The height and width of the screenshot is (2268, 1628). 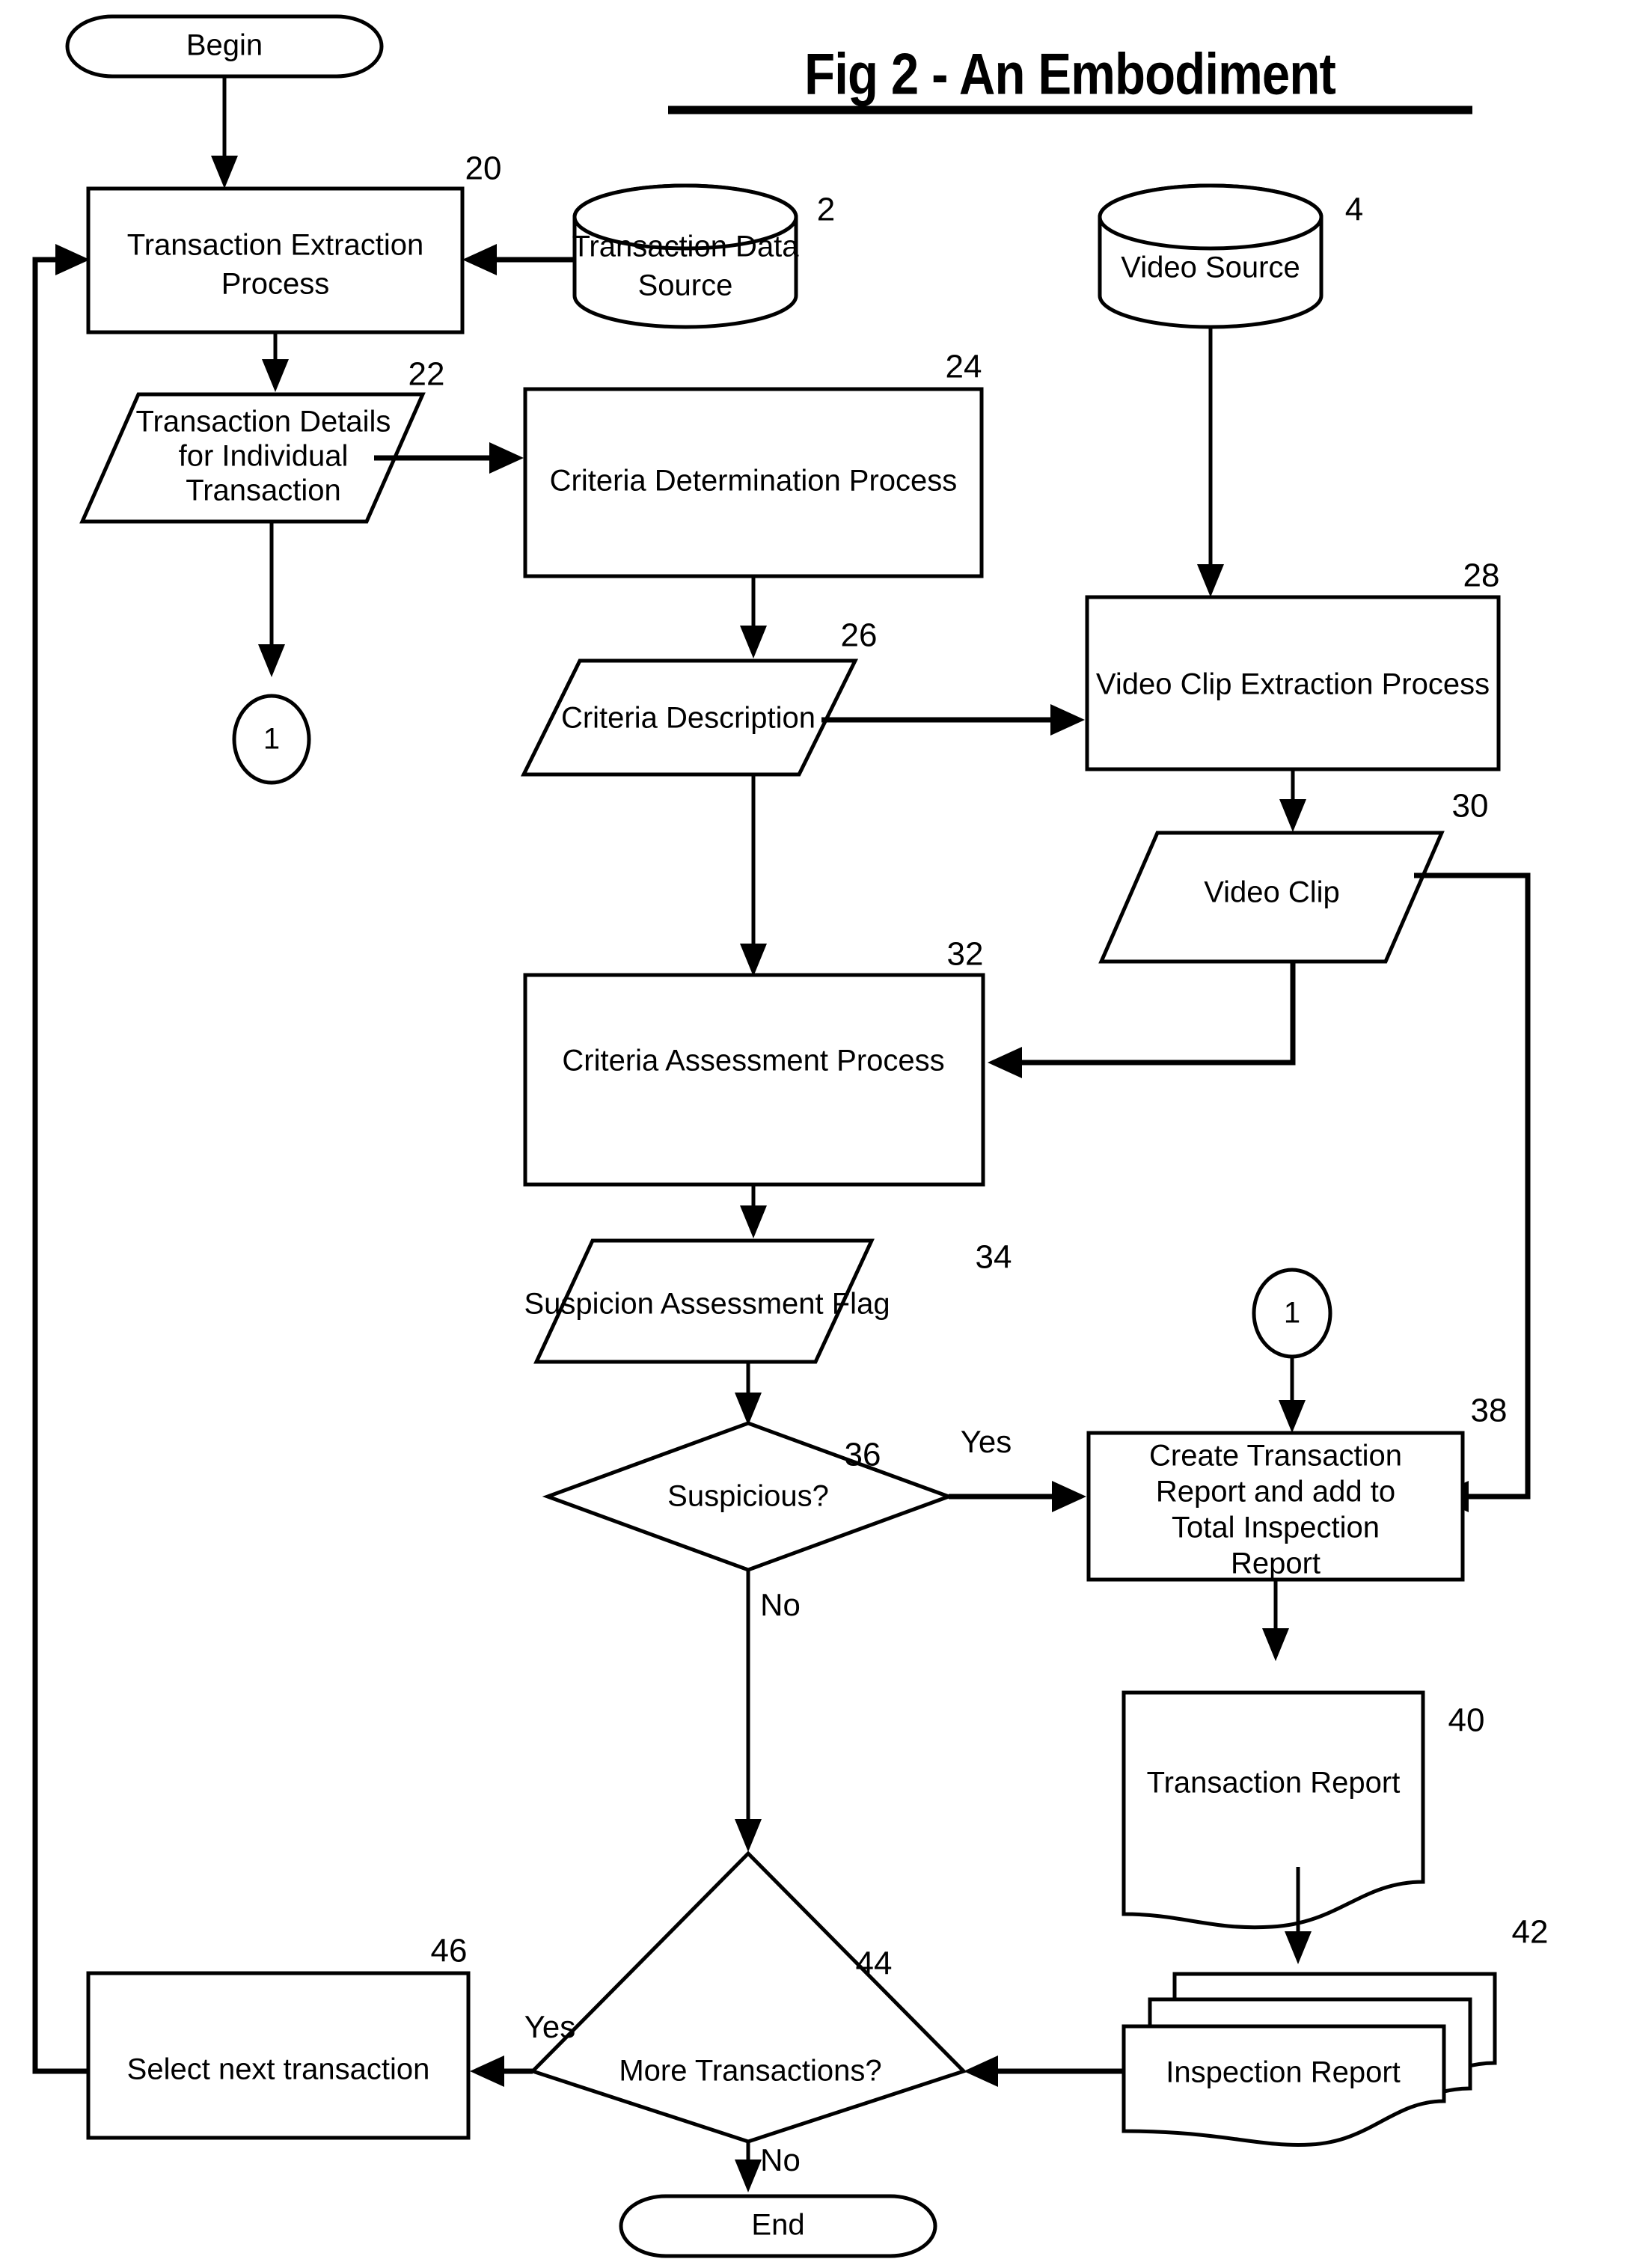 I want to click on criteria-assessment-box, so click(x=754, y=1080).